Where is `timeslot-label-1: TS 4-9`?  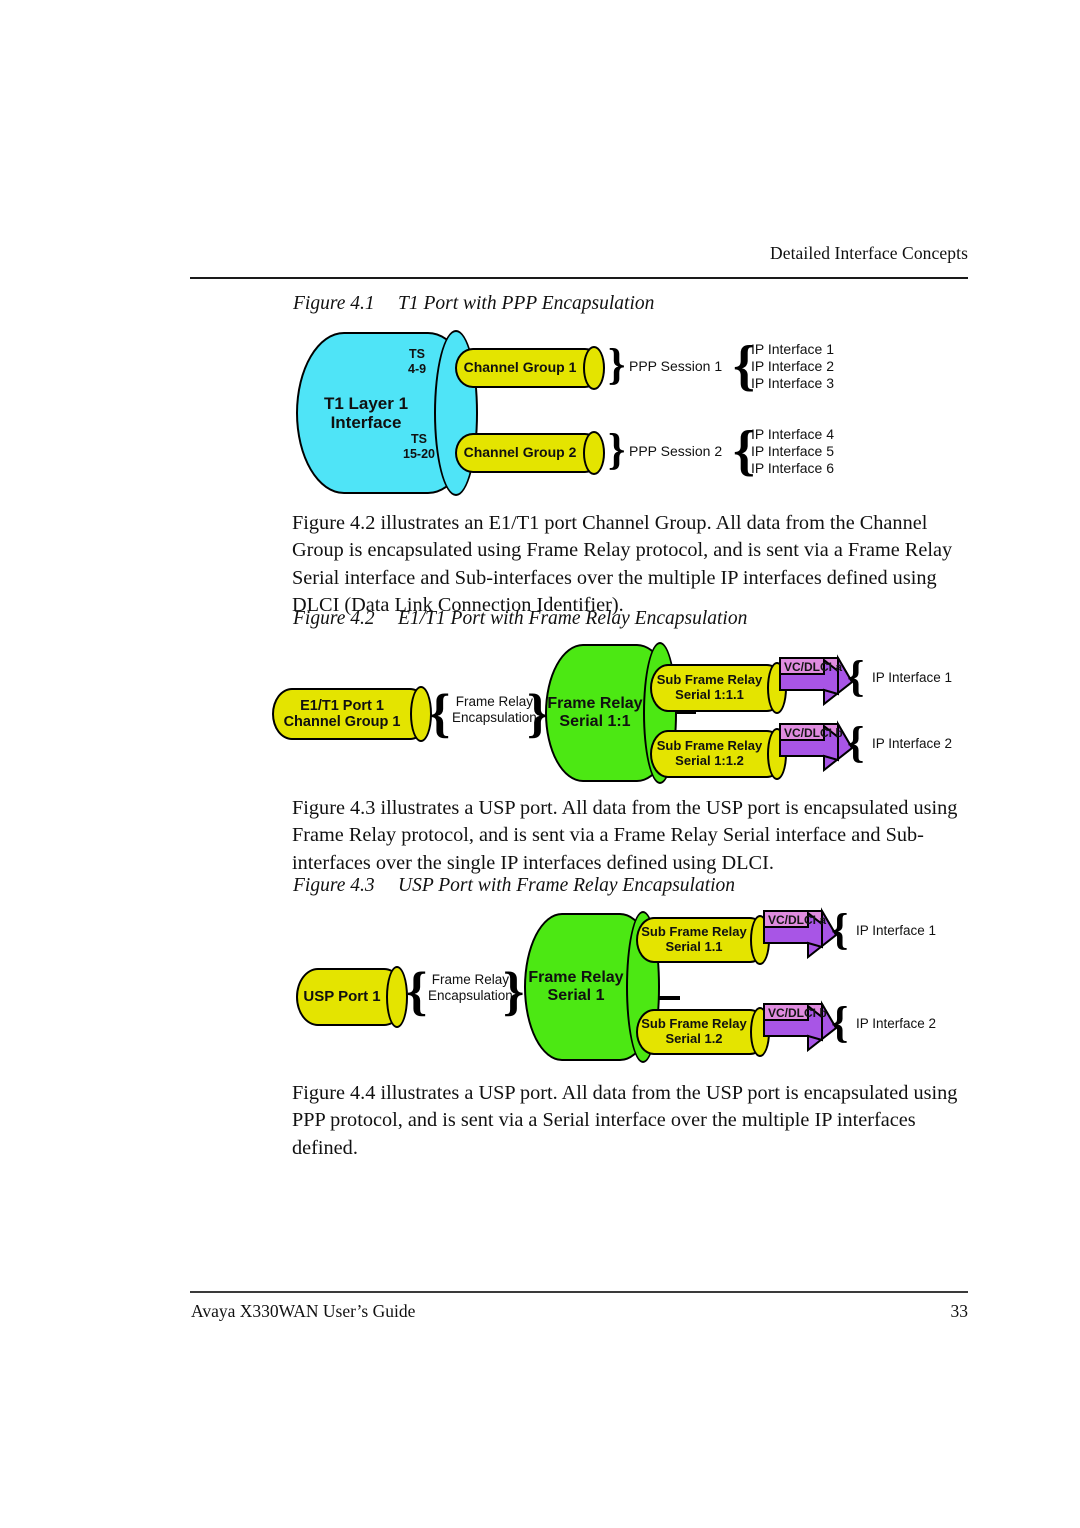
timeslot-label-1: TS 4-9 is located at coordinates (417, 362).